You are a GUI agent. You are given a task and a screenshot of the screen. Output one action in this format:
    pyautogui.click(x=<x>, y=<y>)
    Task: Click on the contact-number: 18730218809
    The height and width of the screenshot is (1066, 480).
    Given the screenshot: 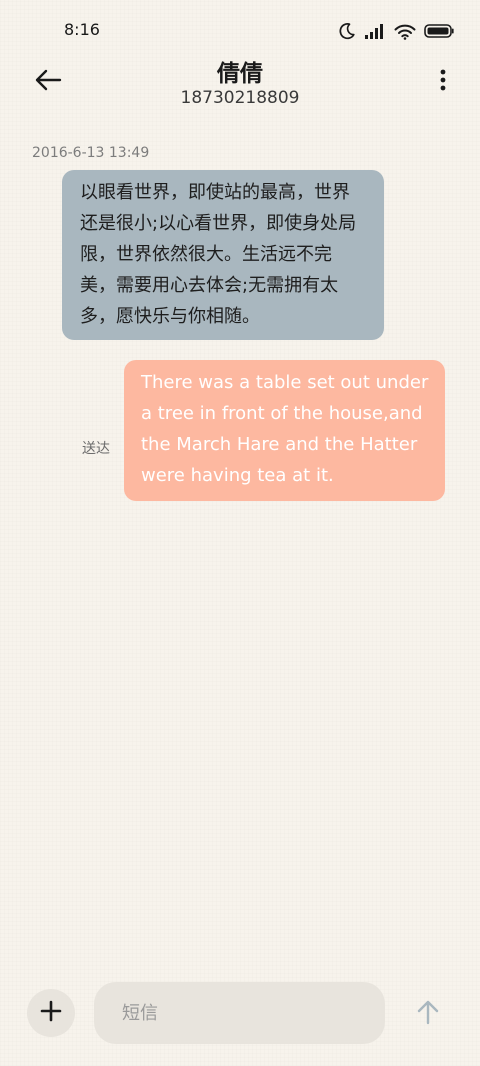 What is the action you would take?
    pyautogui.click(x=240, y=98)
    